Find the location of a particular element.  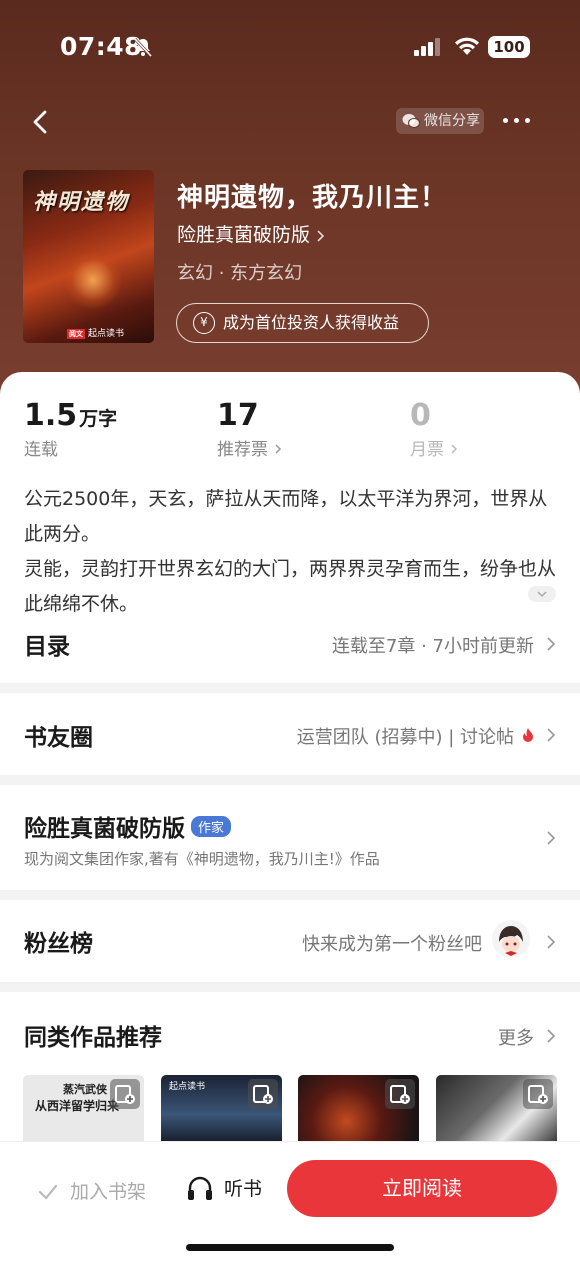

similar-books-label: 同类作品推荐 is located at coordinates (93, 1038).